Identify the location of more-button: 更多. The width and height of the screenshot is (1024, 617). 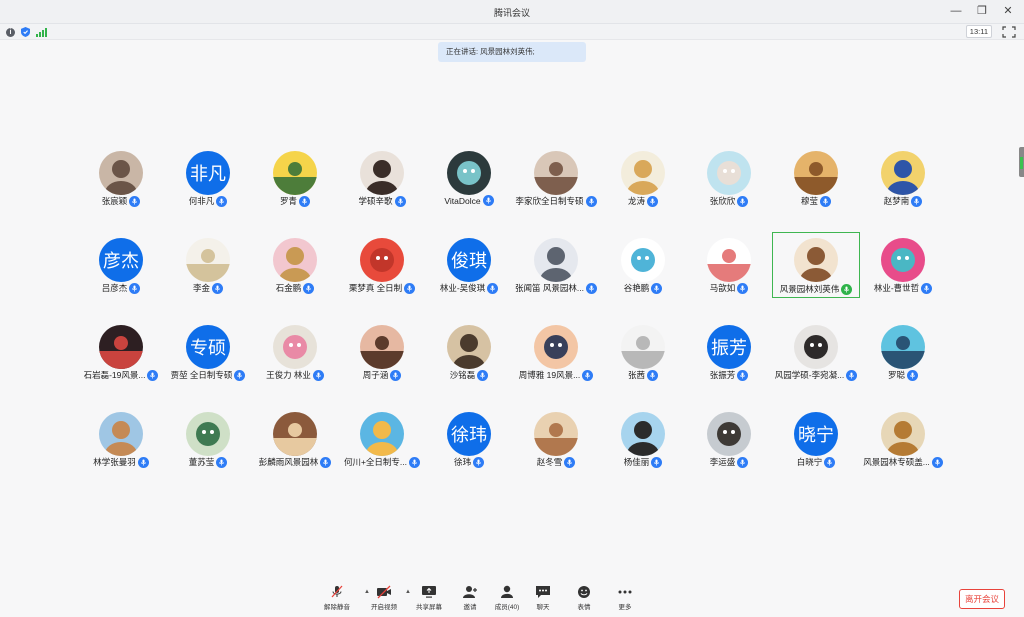
(625, 598).